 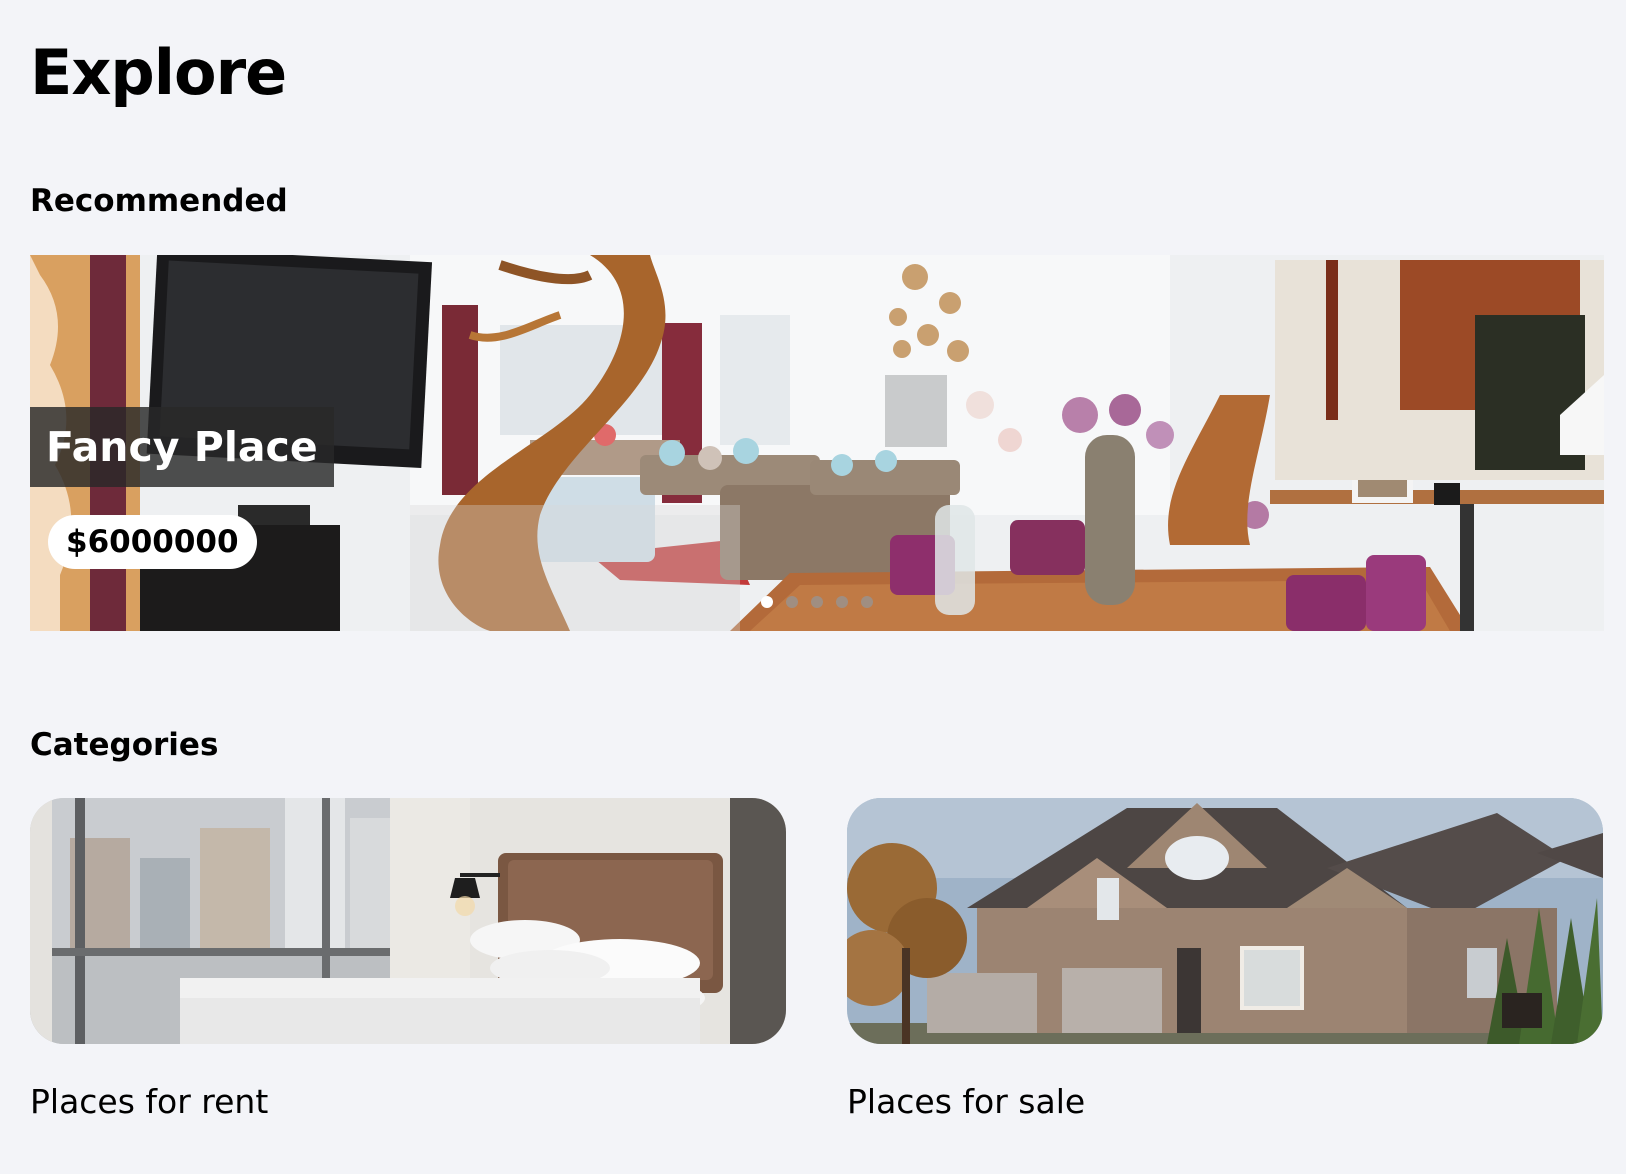 I want to click on featured-title: Fancy Place, so click(x=182, y=447).